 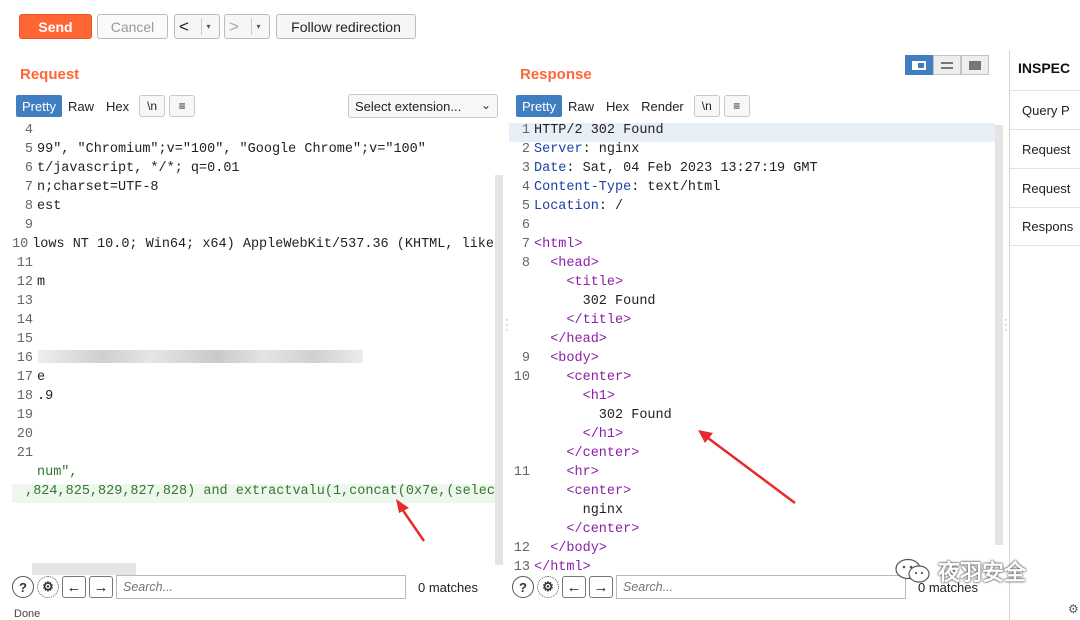 What do you see at coordinates (253, 474) in the screenshot?
I see `code-line: num",` at bounding box center [253, 474].